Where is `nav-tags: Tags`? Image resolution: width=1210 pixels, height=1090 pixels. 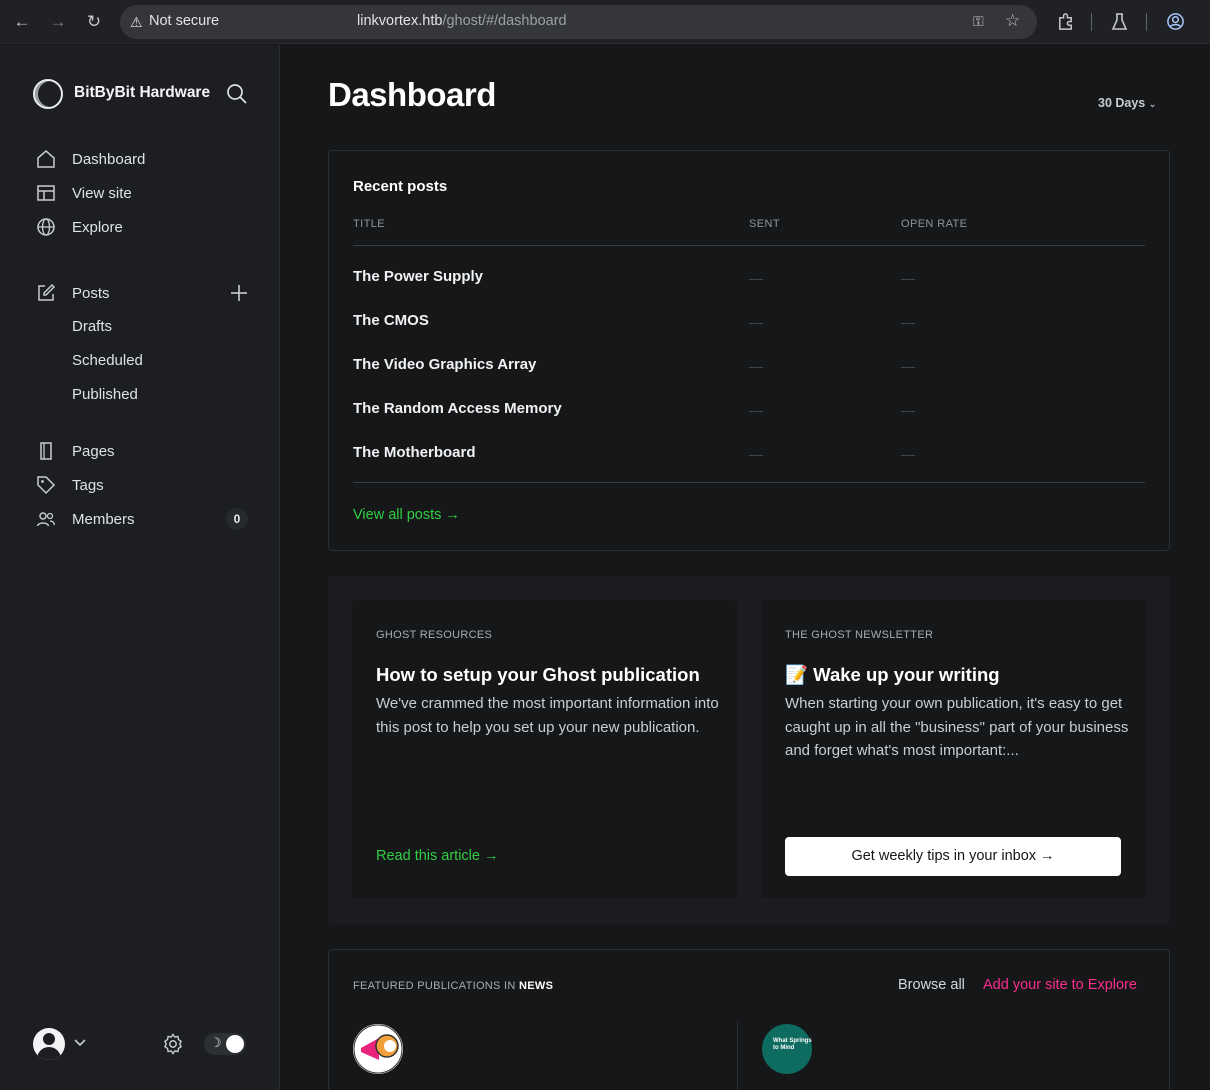
nav-tags: Tags is located at coordinates (143, 485).